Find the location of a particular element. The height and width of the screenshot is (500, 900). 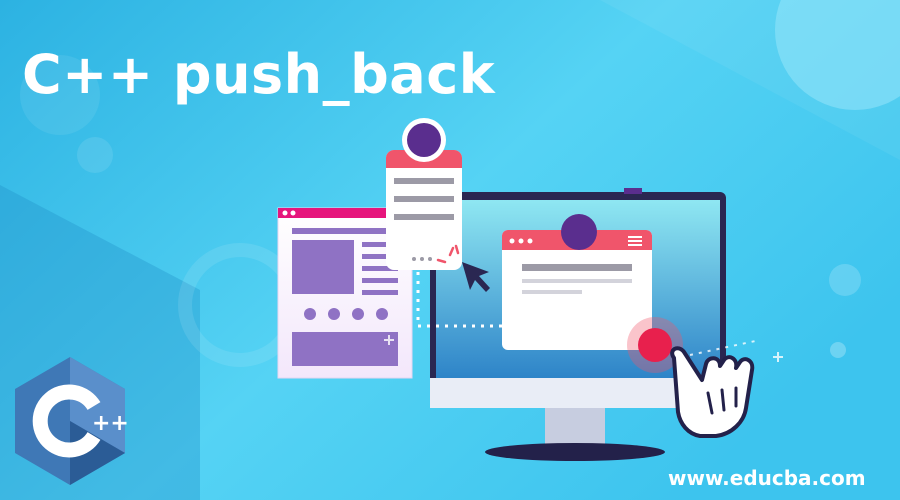

bg-dot-right-small is located at coordinates (838, 350).